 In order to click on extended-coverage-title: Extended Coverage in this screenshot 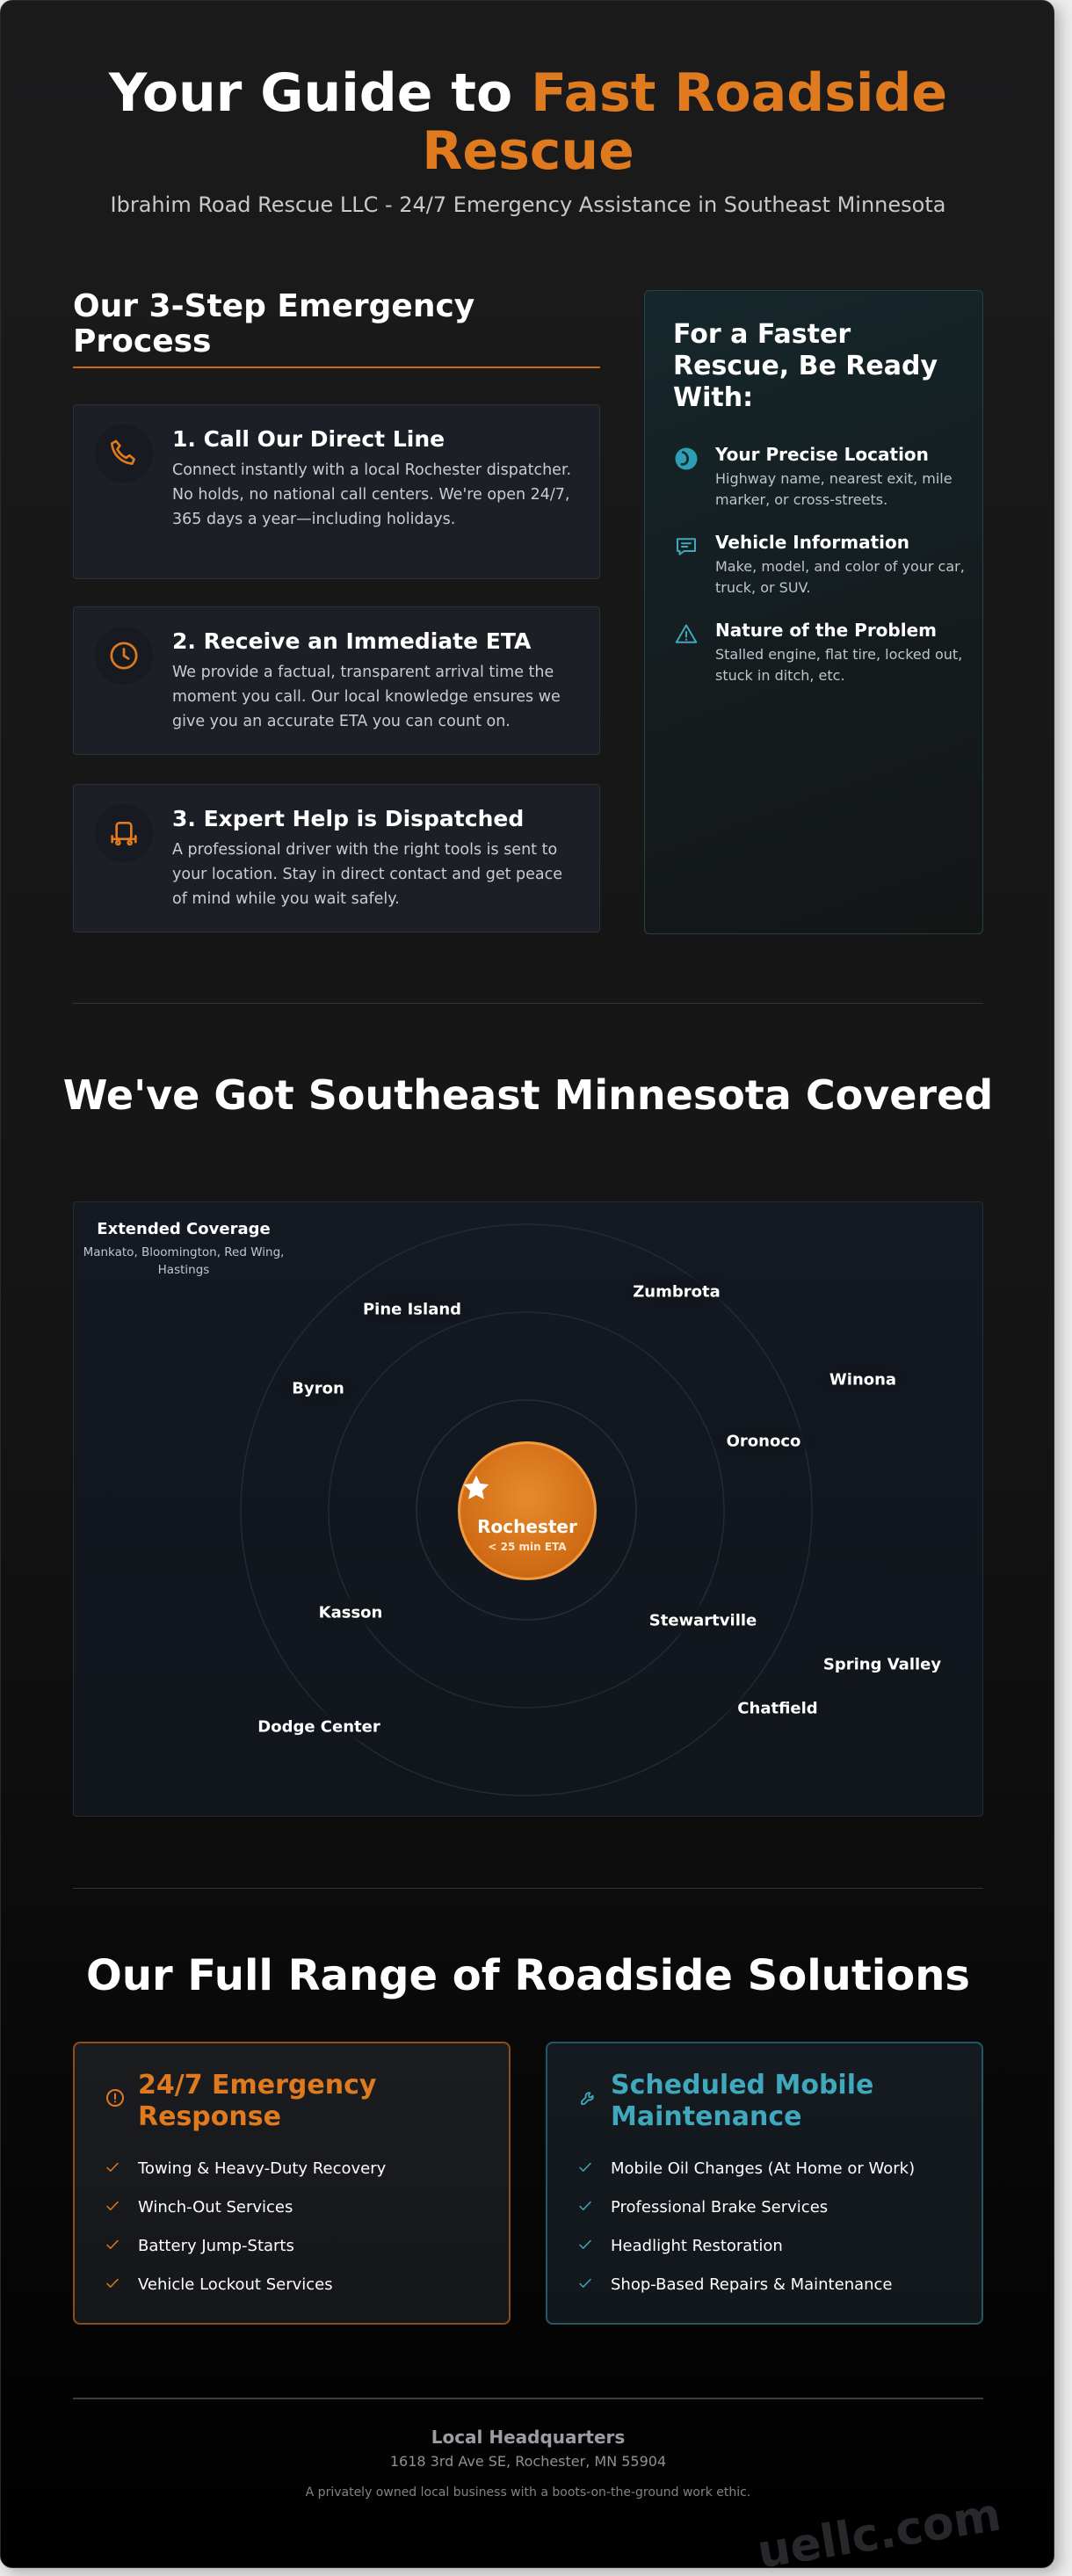, I will do `click(184, 1229)`.